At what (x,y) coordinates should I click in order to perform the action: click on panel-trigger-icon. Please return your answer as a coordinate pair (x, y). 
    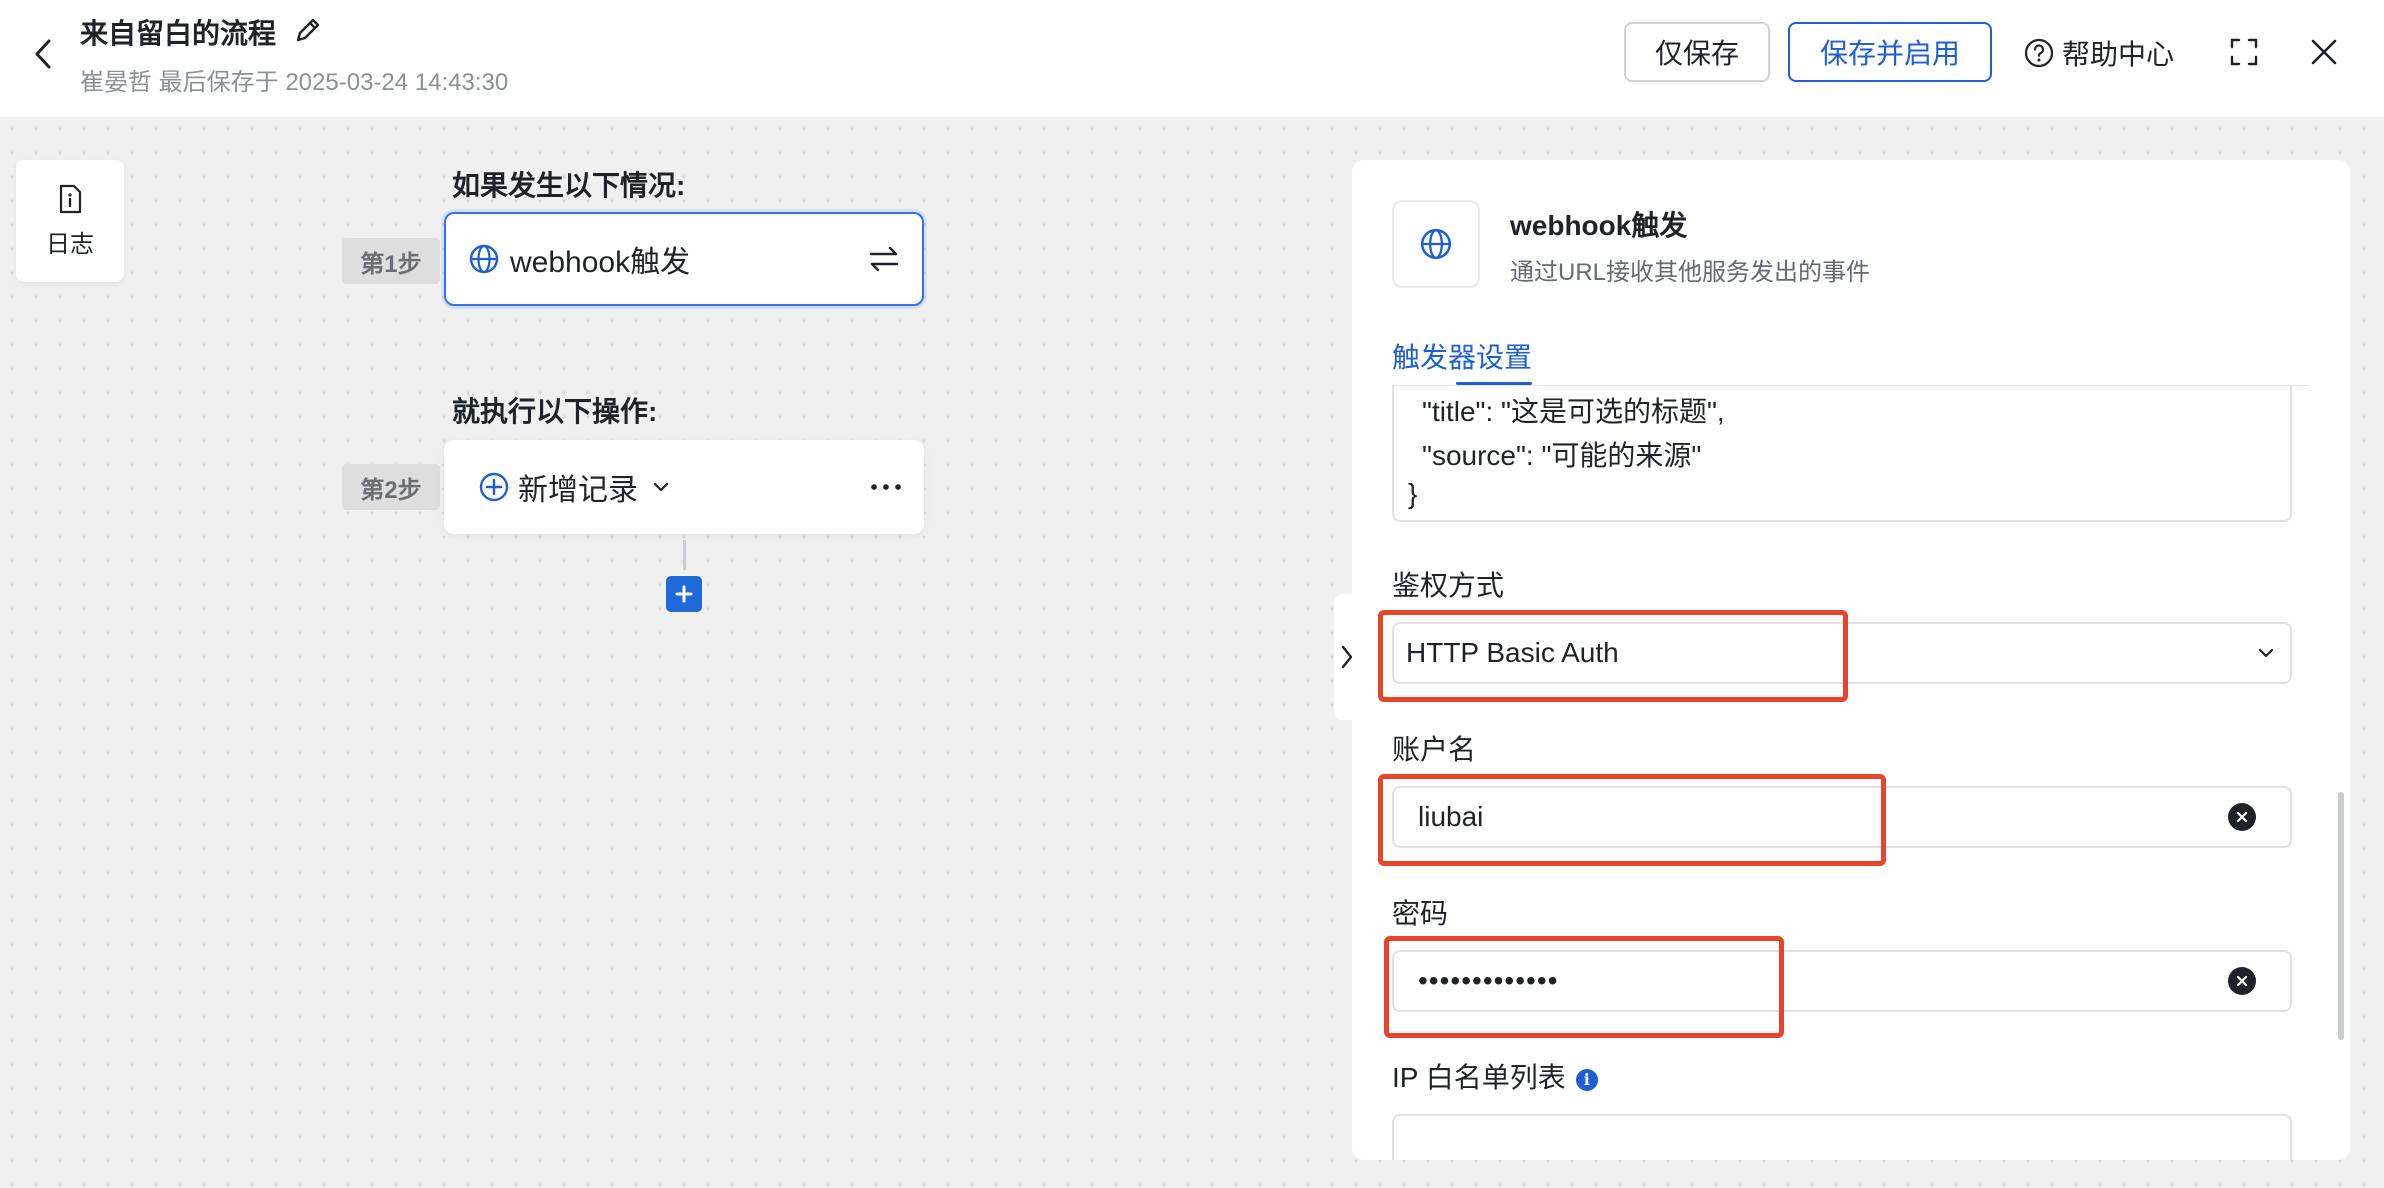
    Looking at the image, I should click on (1436, 244).